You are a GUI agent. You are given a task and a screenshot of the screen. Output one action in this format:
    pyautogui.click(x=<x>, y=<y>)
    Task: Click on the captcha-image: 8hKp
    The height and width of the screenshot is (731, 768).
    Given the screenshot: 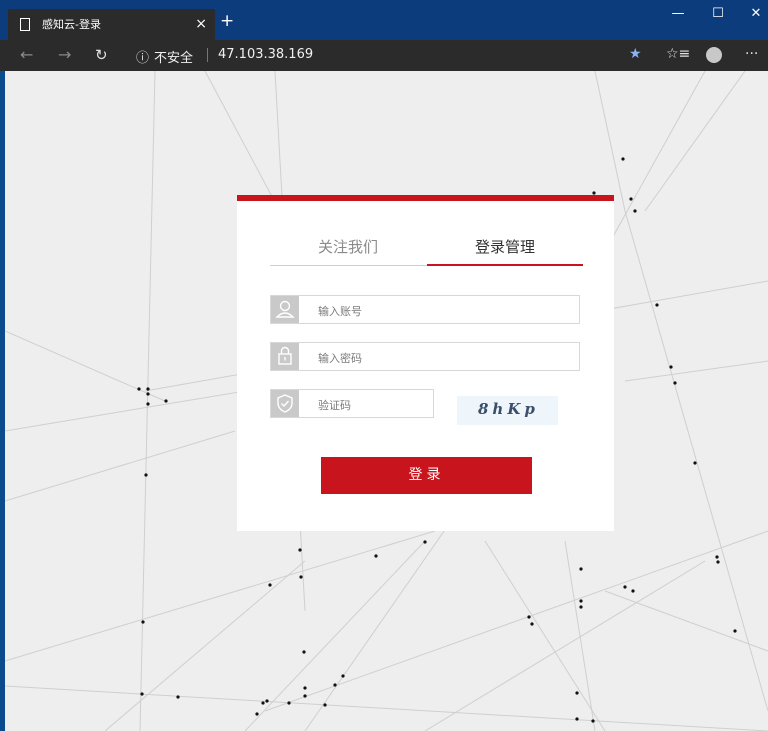 What is the action you would take?
    pyautogui.click(x=507, y=410)
    